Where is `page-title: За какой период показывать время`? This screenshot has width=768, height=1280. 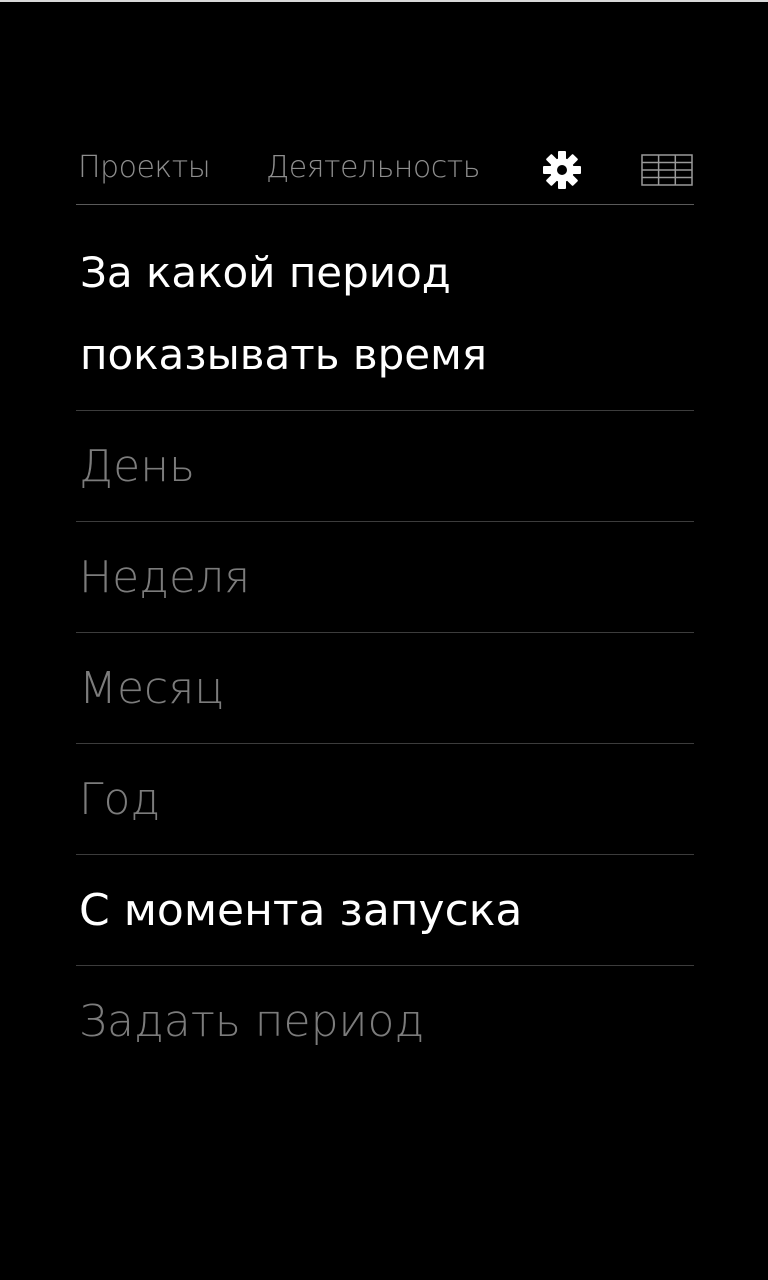 page-title: За какой период показывать время is located at coordinates (284, 313).